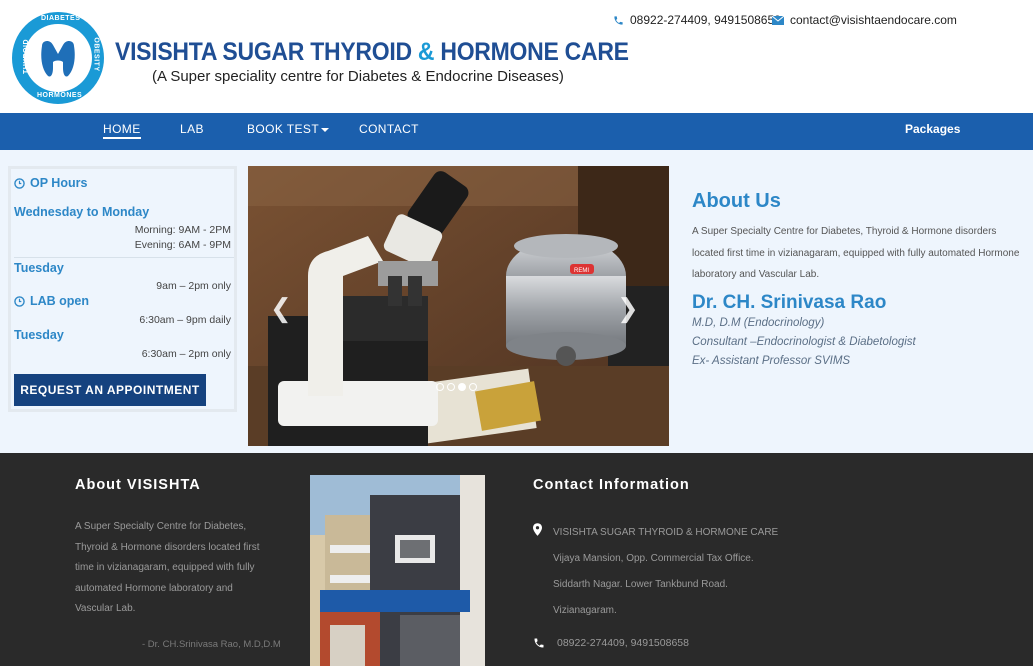 The height and width of the screenshot is (666, 1033). Describe the element at coordinates (581, 271) in the screenshot. I see `carousel-image-label: REMI` at that location.